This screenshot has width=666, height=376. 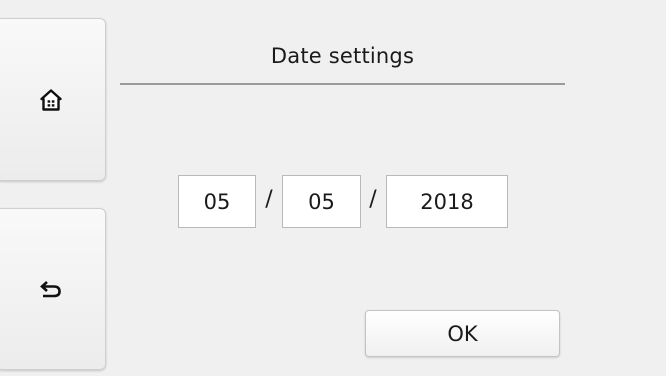 I want to click on home-button, so click(x=53, y=99).